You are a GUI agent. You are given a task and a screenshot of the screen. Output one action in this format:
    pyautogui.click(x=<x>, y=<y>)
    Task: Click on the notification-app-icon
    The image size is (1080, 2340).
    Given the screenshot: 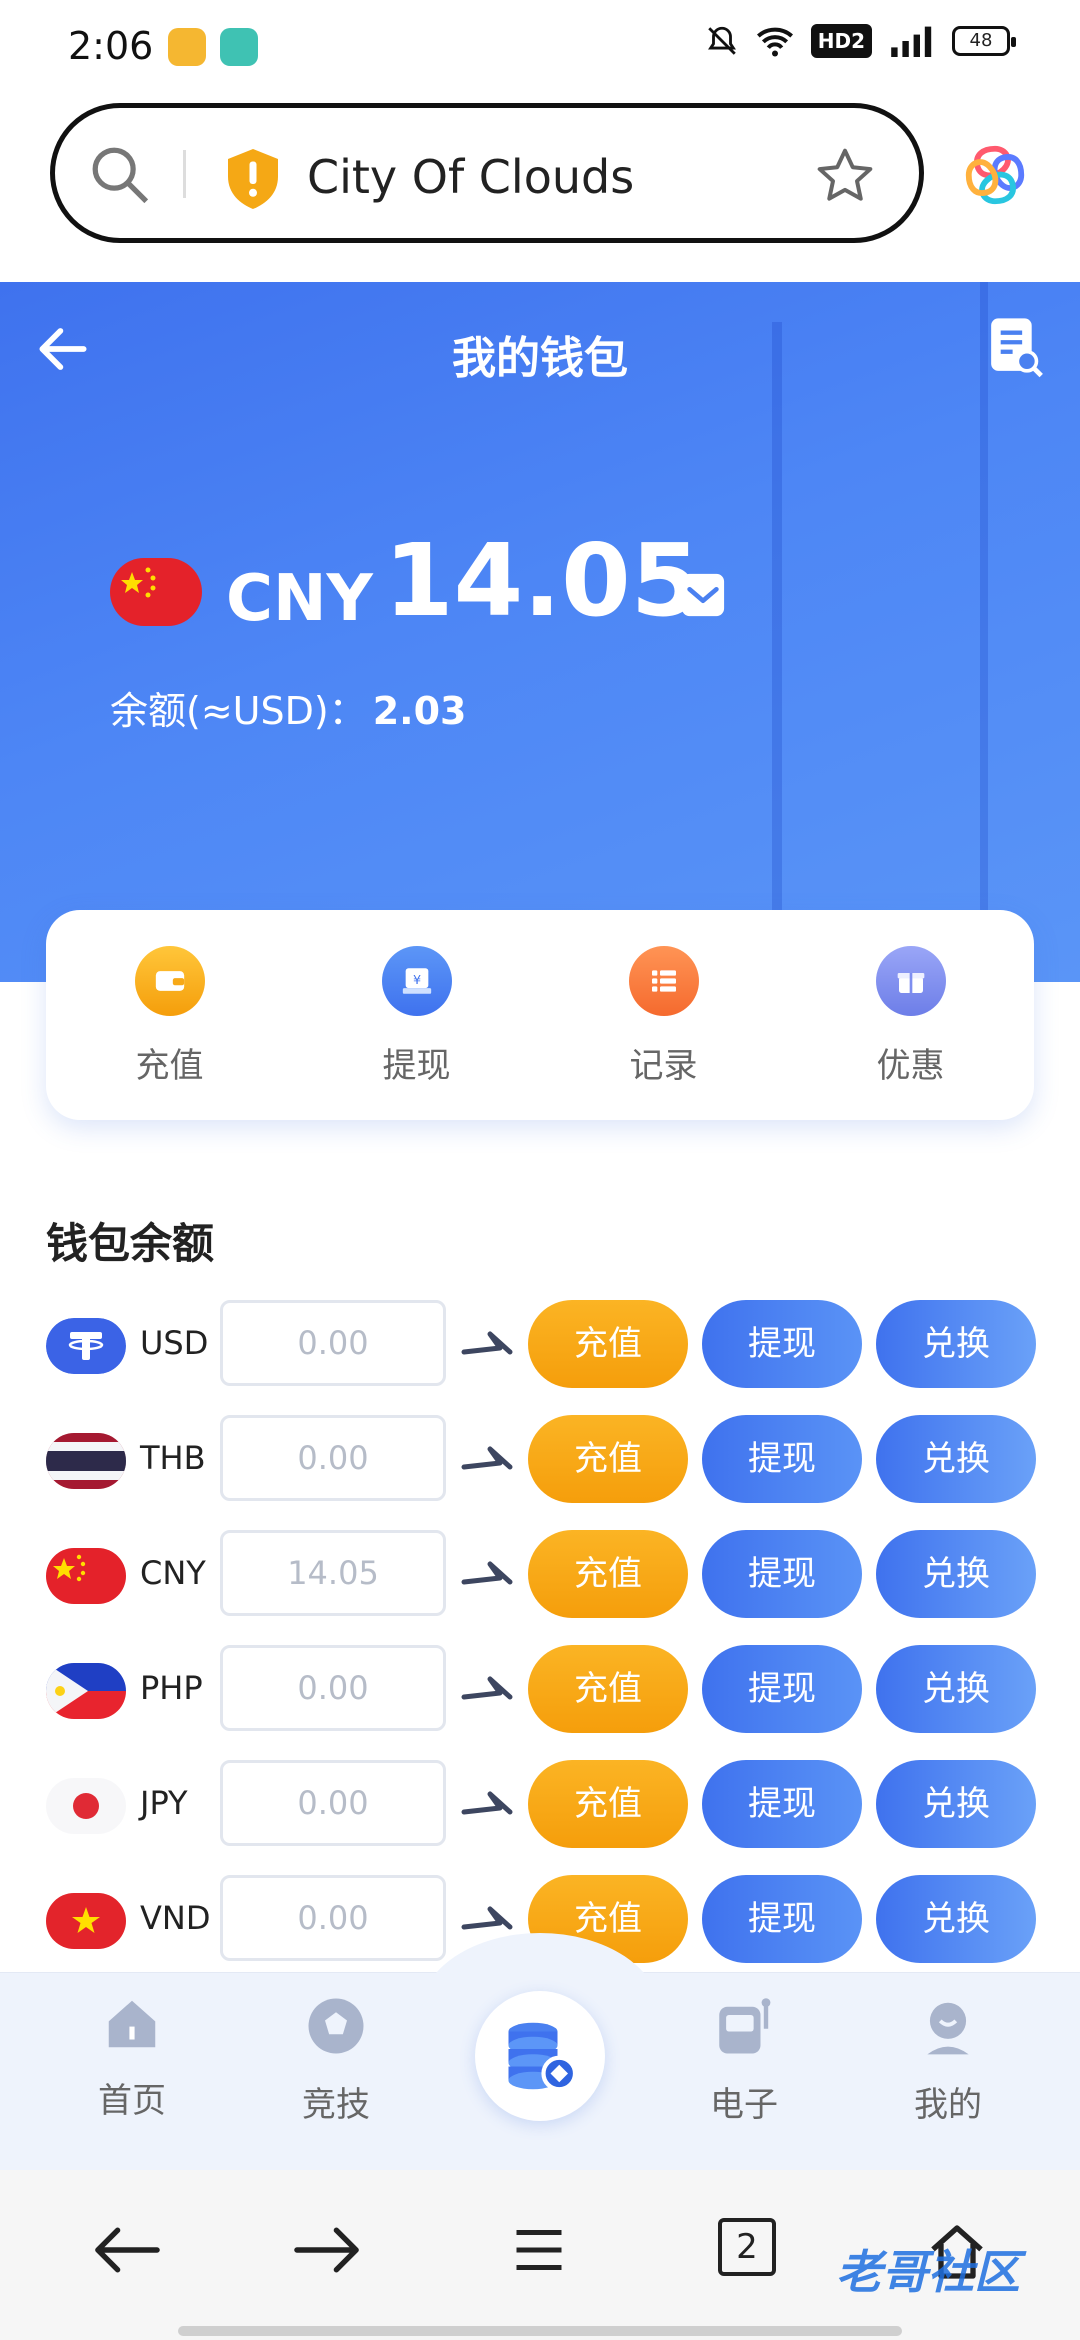 What is the action you would take?
    pyautogui.click(x=187, y=47)
    